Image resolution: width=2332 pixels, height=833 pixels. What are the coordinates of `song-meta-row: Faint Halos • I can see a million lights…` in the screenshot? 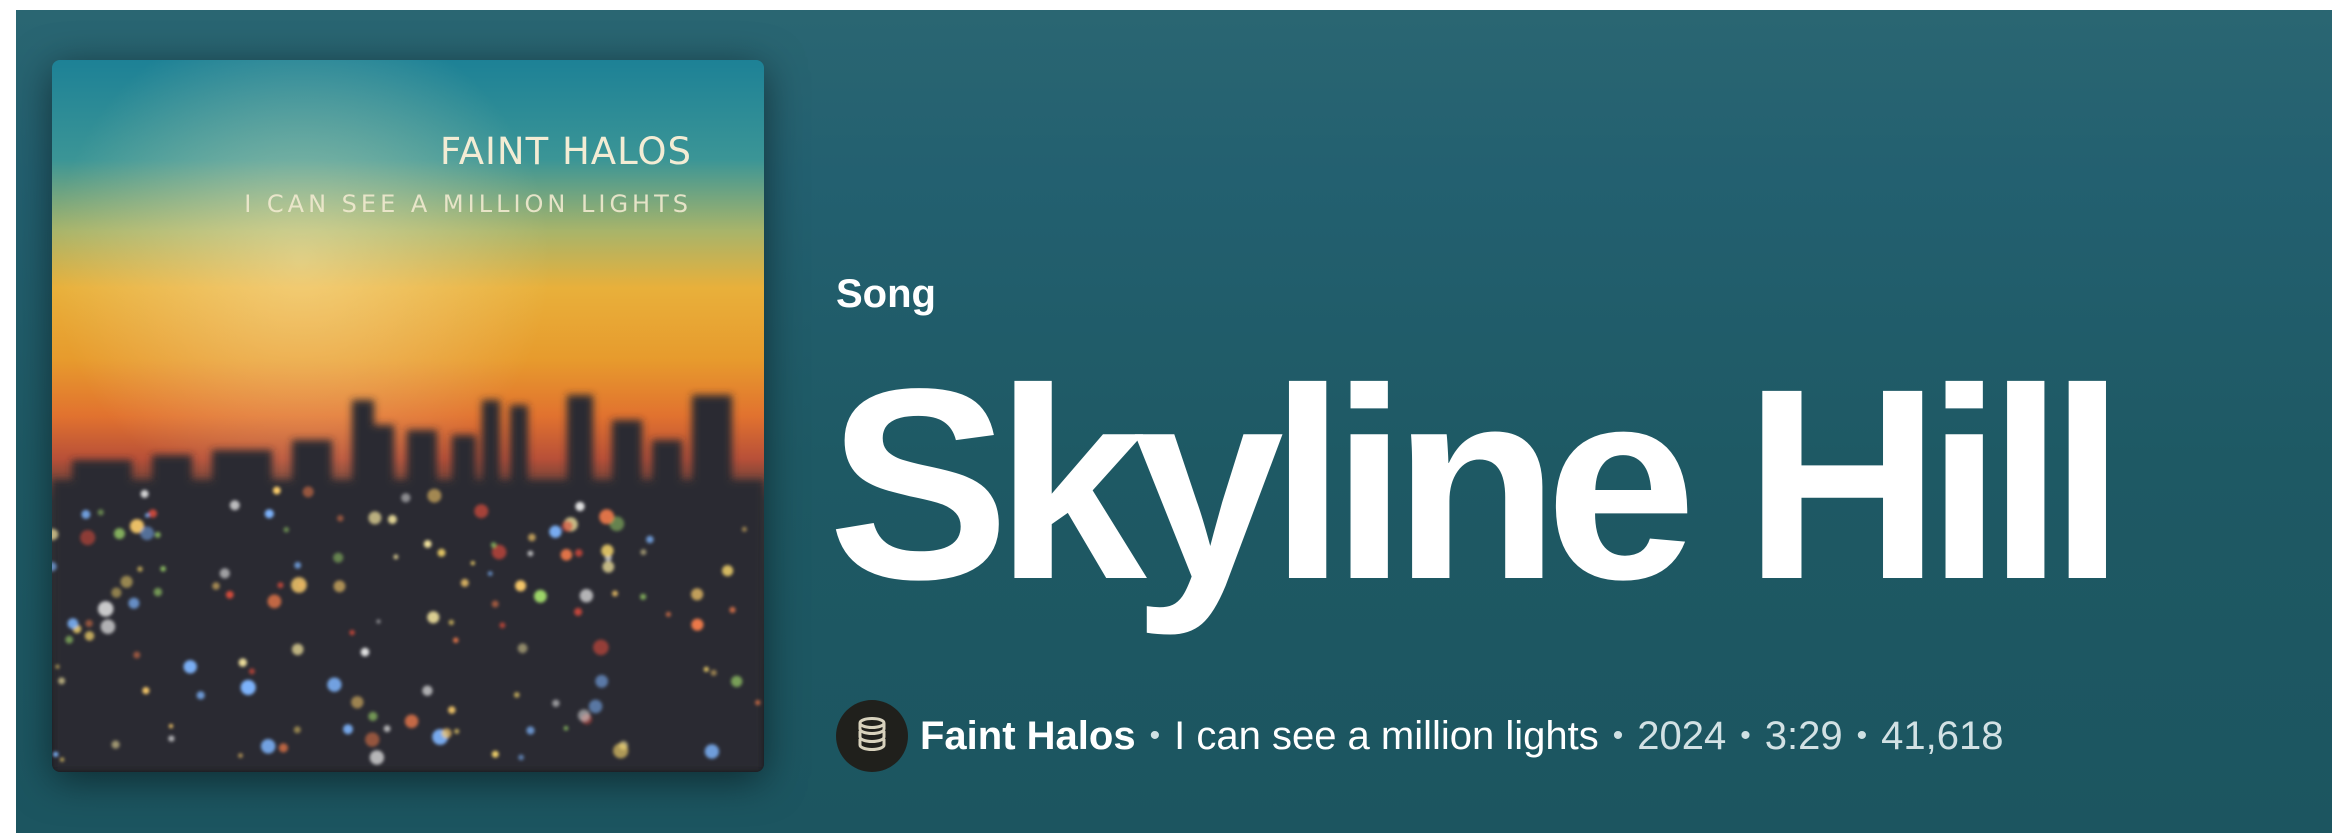 It's located at (1420, 736).